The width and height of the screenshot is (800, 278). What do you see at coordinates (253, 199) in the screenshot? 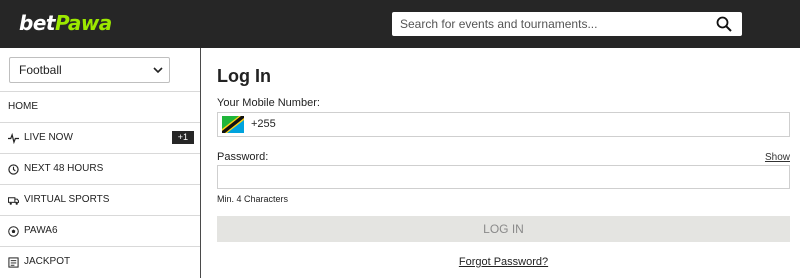
I see `password-hint: Min. 4 Characters` at bounding box center [253, 199].